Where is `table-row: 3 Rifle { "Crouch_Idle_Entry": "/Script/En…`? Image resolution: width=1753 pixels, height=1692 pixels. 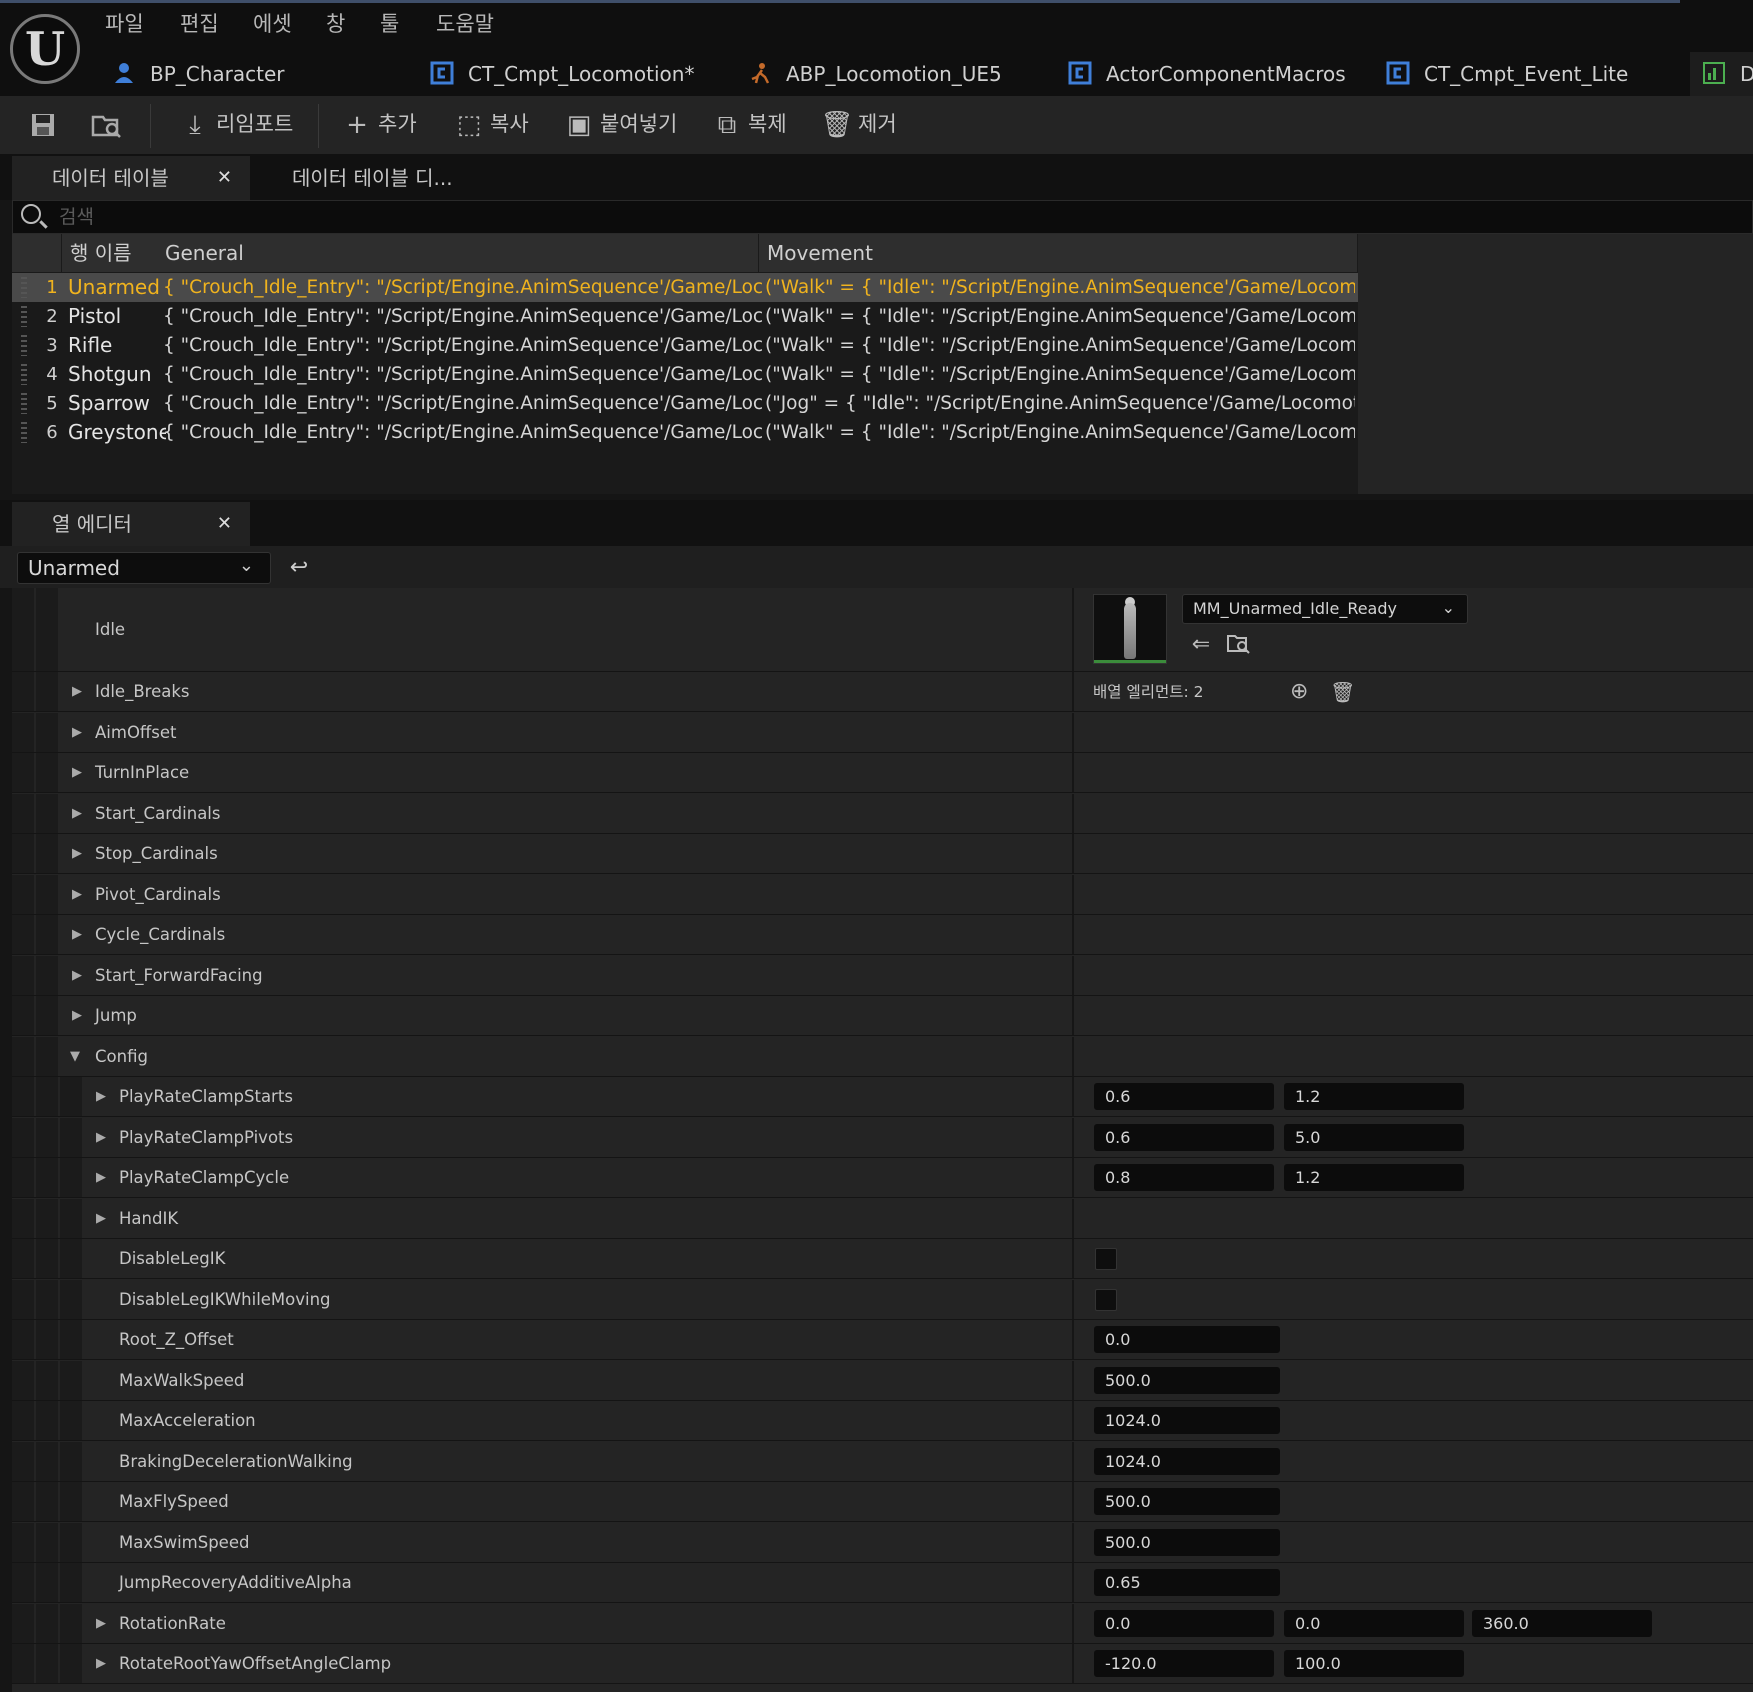
table-row: 3 Rifle { "Crouch_Idle_Entry": "/Script/En… is located at coordinates (685, 345).